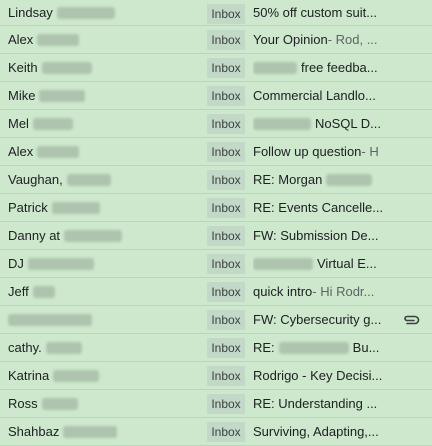 The image size is (432, 446). What do you see at coordinates (54, 375) in the screenshot?
I see `sender-name: Katrina` at bounding box center [54, 375].